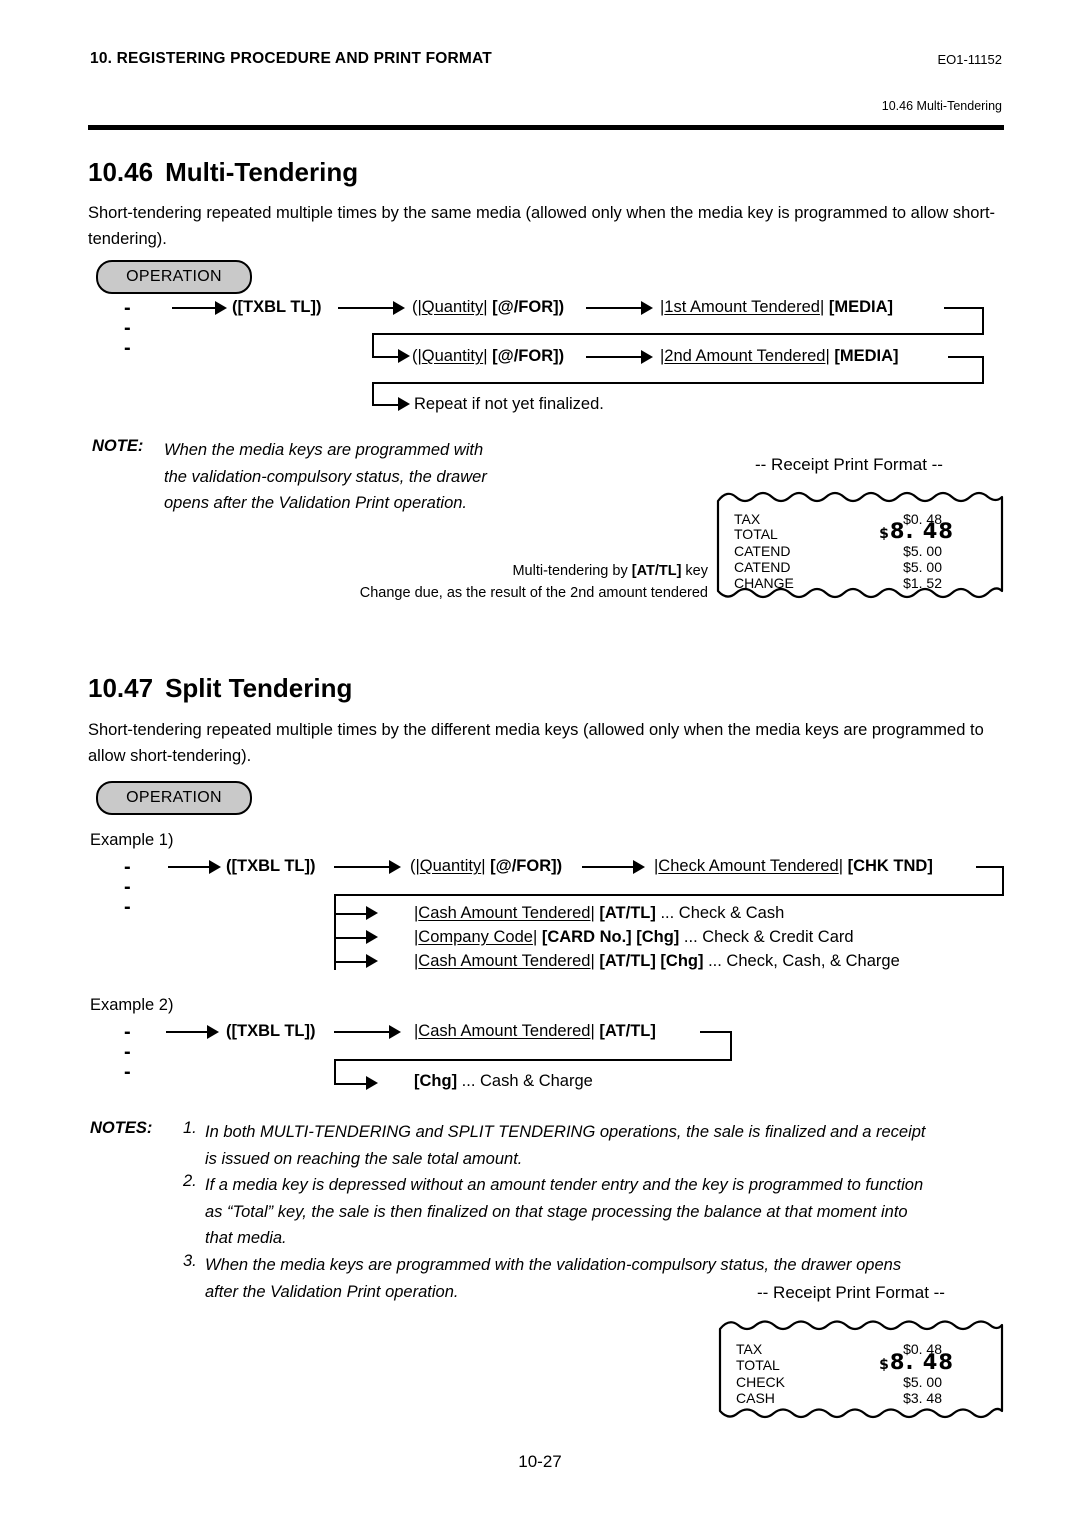  I want to click on connector-2-right, so click(983, 370).